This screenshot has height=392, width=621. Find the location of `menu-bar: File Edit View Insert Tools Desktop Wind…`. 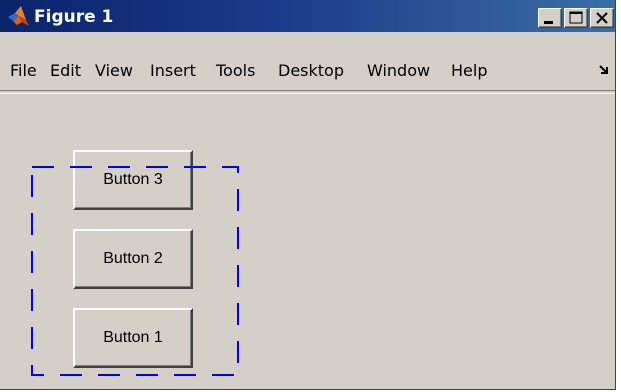

menu-bar: File Edit View Insert Tools Desktop Wind… is located at coordinates (307, 69).